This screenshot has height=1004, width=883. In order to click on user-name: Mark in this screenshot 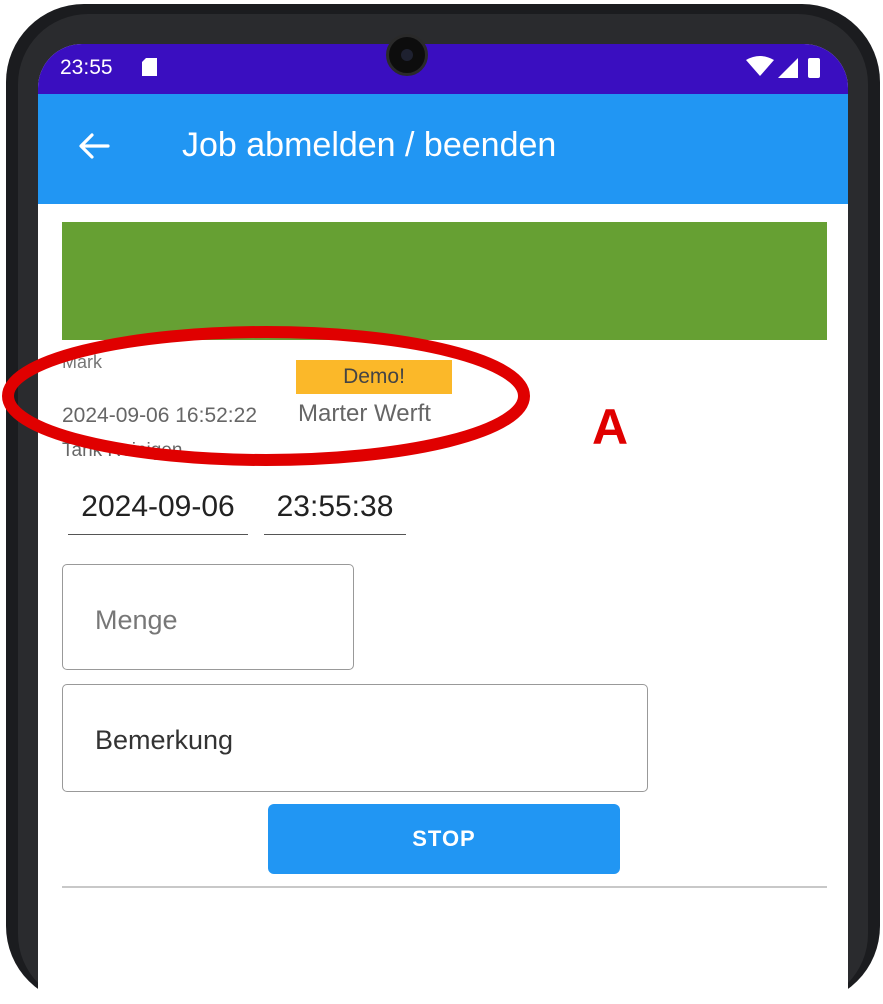, I will do `click(82, 362)`.